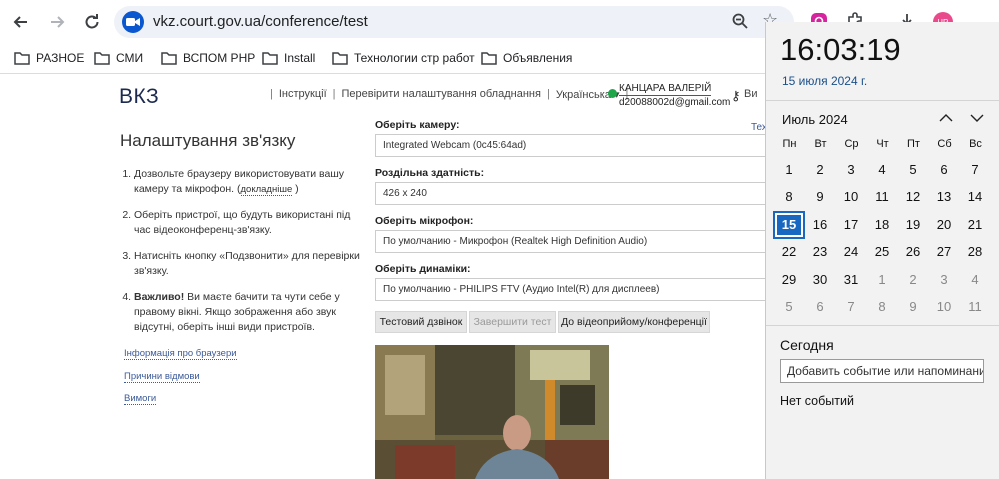 This screenshot has height=479, width=999. What do you see at coordinates (944, 252) in the screenshot?
I see `calendar-day: 27` at bounding box center [944, 252].